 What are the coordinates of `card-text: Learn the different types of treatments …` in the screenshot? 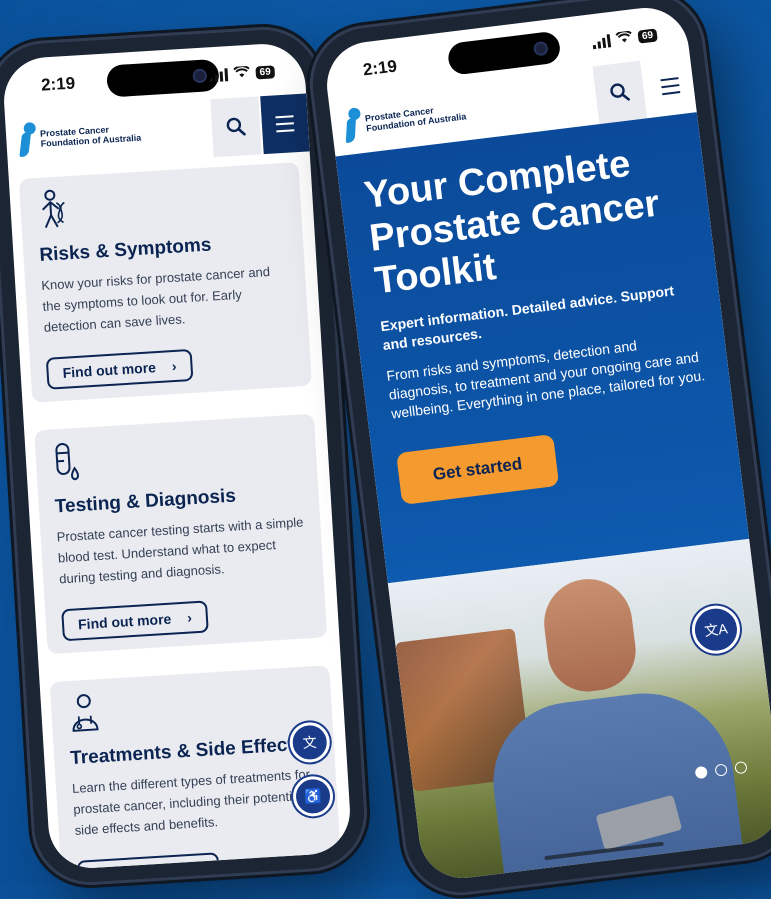 It's located at (196, 802).